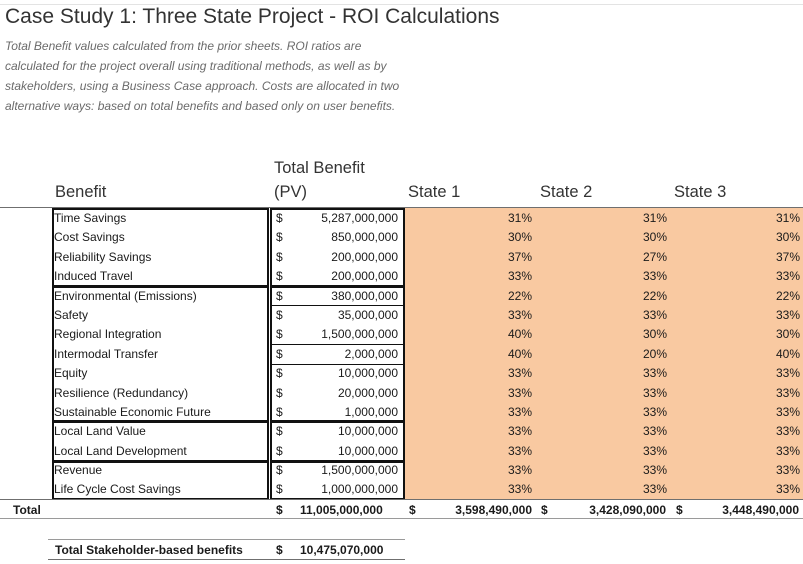 The width and height of the screenshot is (803, 564). Describe the element at coordinates (107, 334) in the screenshot. I see `benefit-name-cell: Regional Integration` at that location.